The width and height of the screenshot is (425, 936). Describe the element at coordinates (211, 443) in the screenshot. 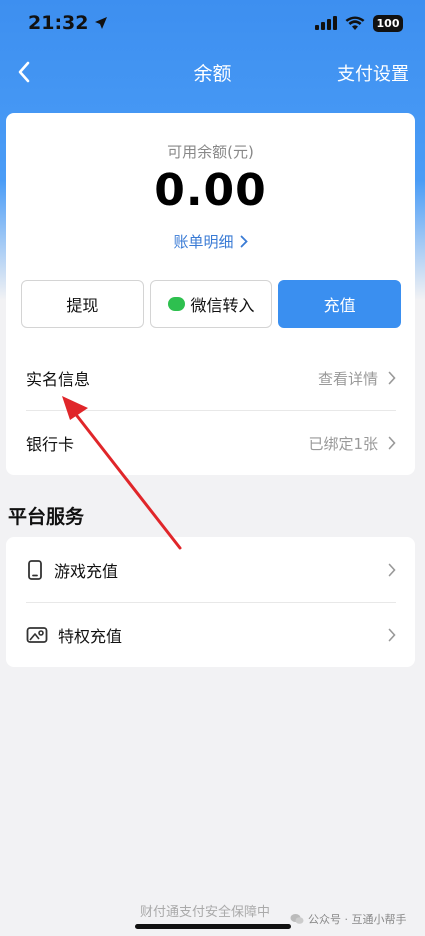

I see `bank-card-row: 银行卡 已绑定1张` at that location.